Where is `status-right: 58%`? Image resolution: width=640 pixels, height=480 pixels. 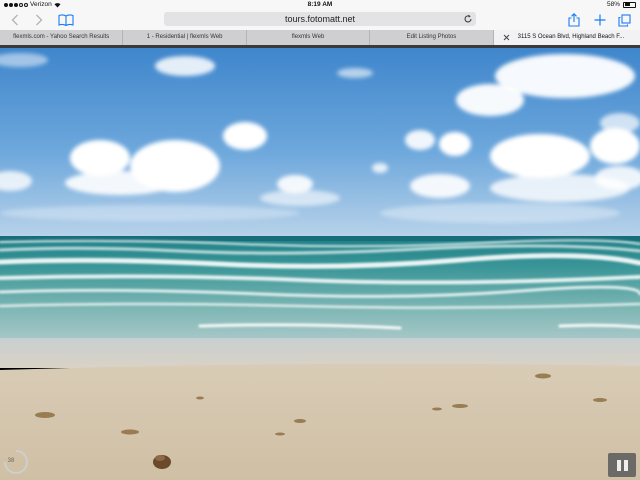
status-right: 58% is located at coordinates (621, 4).